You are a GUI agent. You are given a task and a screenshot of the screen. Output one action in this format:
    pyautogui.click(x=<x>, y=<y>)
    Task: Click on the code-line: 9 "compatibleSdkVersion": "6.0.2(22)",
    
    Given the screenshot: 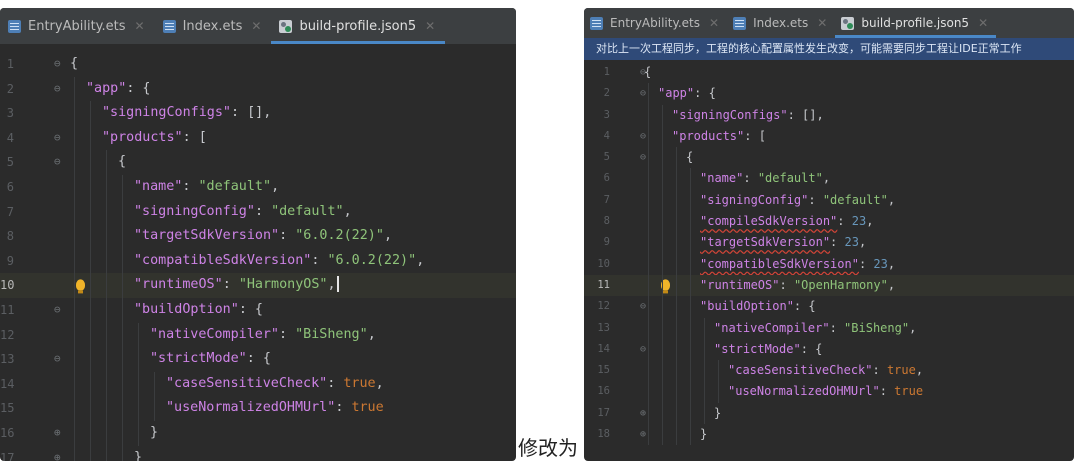 What is the action you would take?
    pyautogui.click(x=258, y=261)
    